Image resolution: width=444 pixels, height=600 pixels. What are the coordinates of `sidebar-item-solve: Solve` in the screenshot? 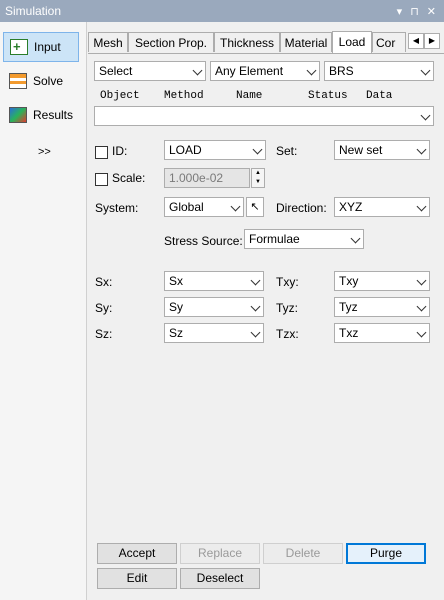 It's located at (41, 81).